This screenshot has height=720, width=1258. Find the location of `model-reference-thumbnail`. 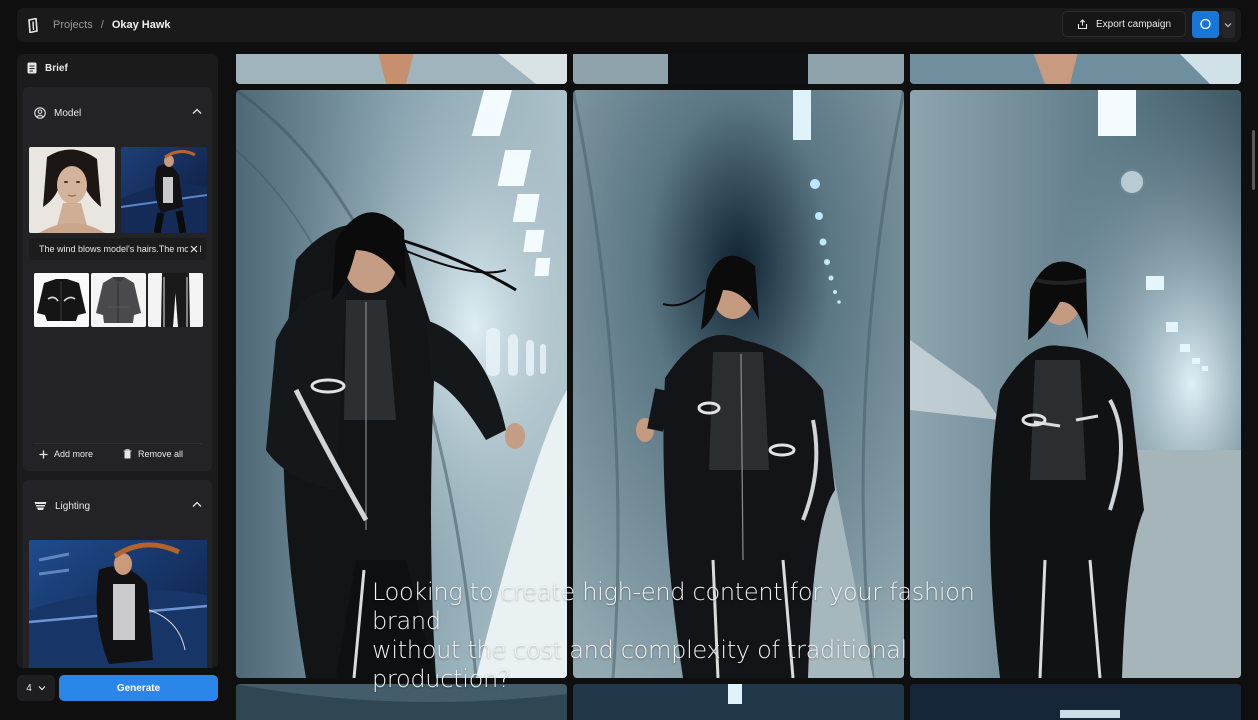

model-reference-thumbnail is located at coordinates (164, 190).